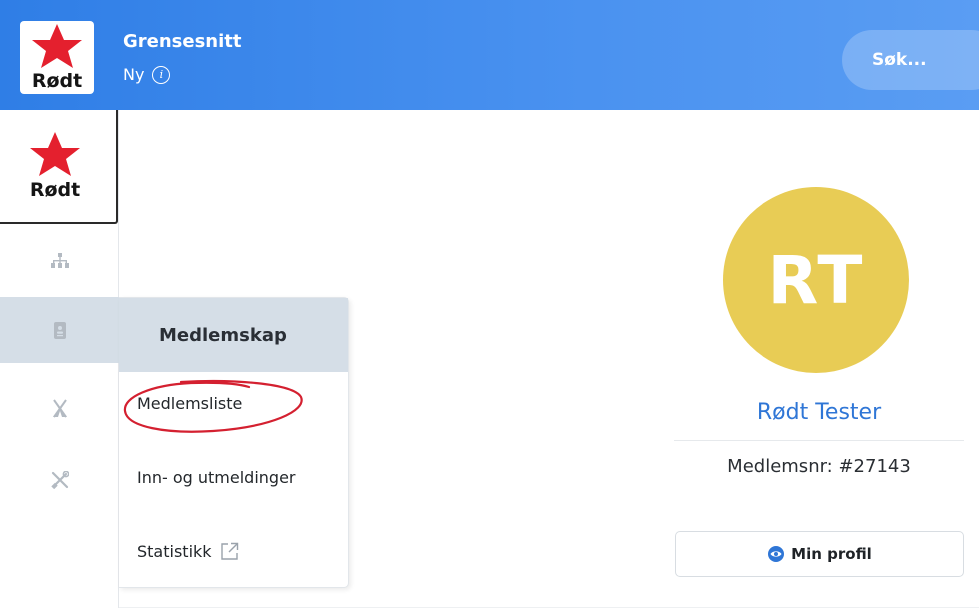 This screenshot has width=979, height=608. I want to click on sidebar-logo-box: Rødt, so click(59, 167).